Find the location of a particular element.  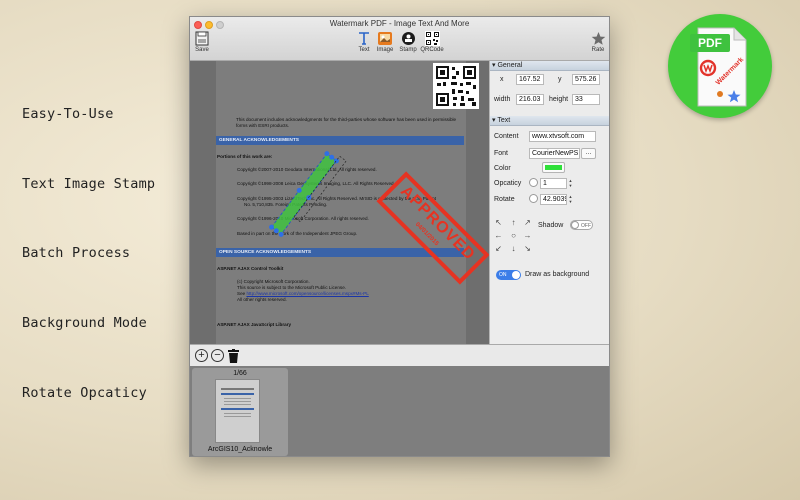

arrow-down-left-icon: ↙ is located at coordinates (498, 248).